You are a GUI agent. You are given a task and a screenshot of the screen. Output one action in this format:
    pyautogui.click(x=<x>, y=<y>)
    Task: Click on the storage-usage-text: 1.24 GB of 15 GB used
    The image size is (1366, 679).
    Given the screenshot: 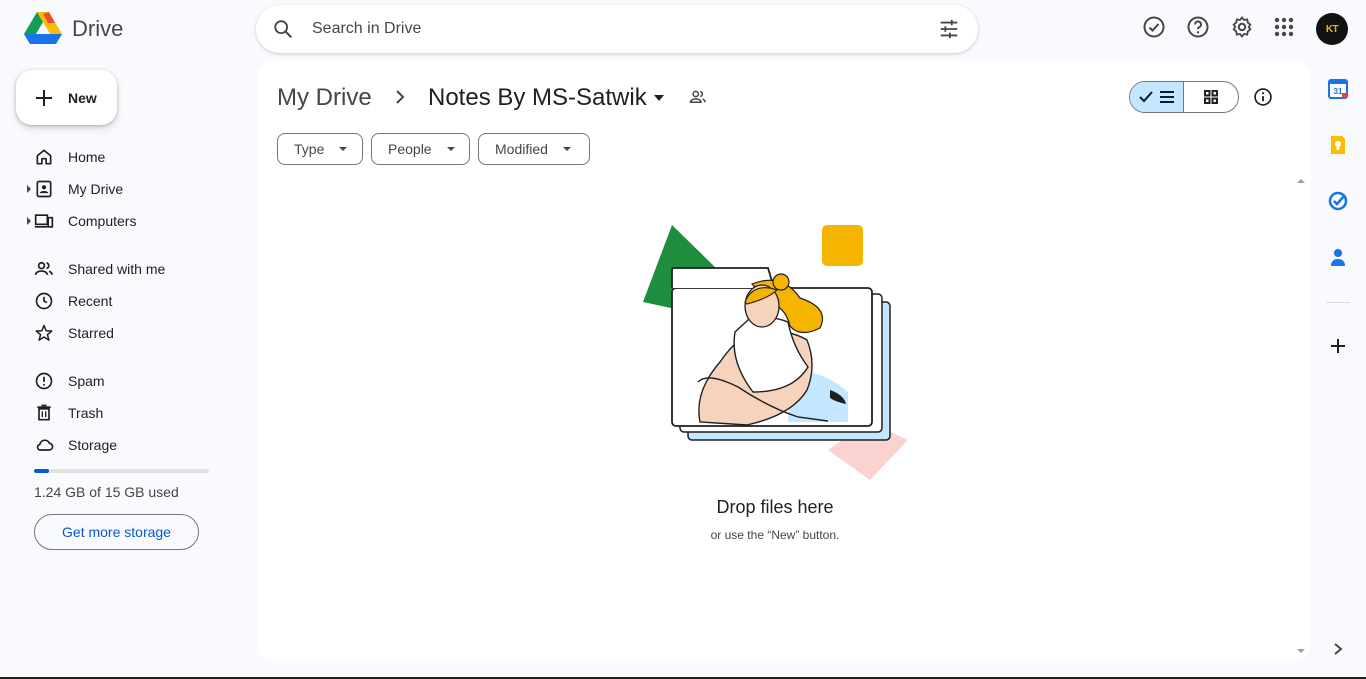 What is the action you would take?
    pyautogui.click(x=106, y=492)
    